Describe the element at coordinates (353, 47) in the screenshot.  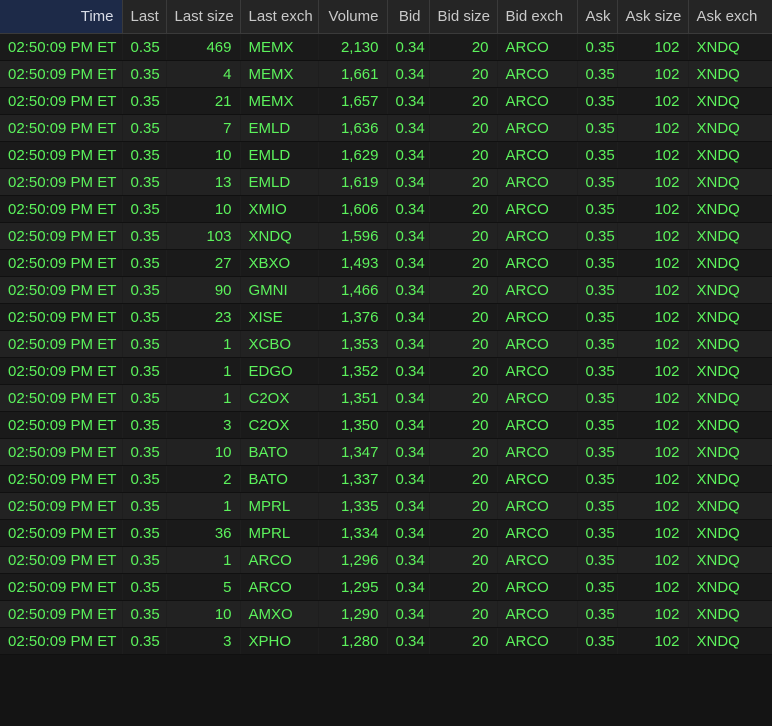
I see `cell-volume: 2,130` at that location.